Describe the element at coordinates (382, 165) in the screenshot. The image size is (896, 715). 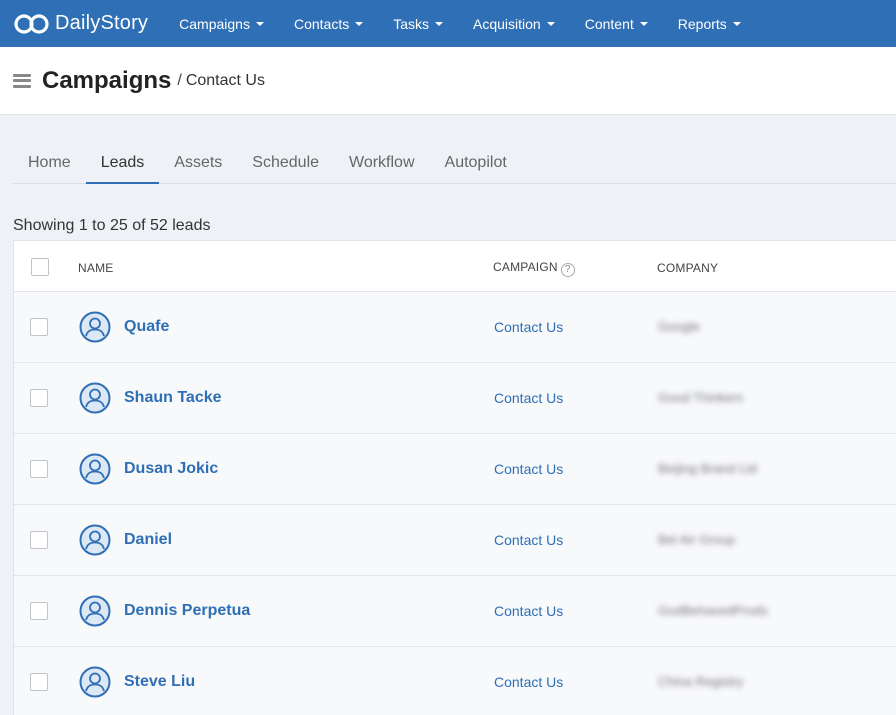
I see `tab-workflow: Workflow` at that location.